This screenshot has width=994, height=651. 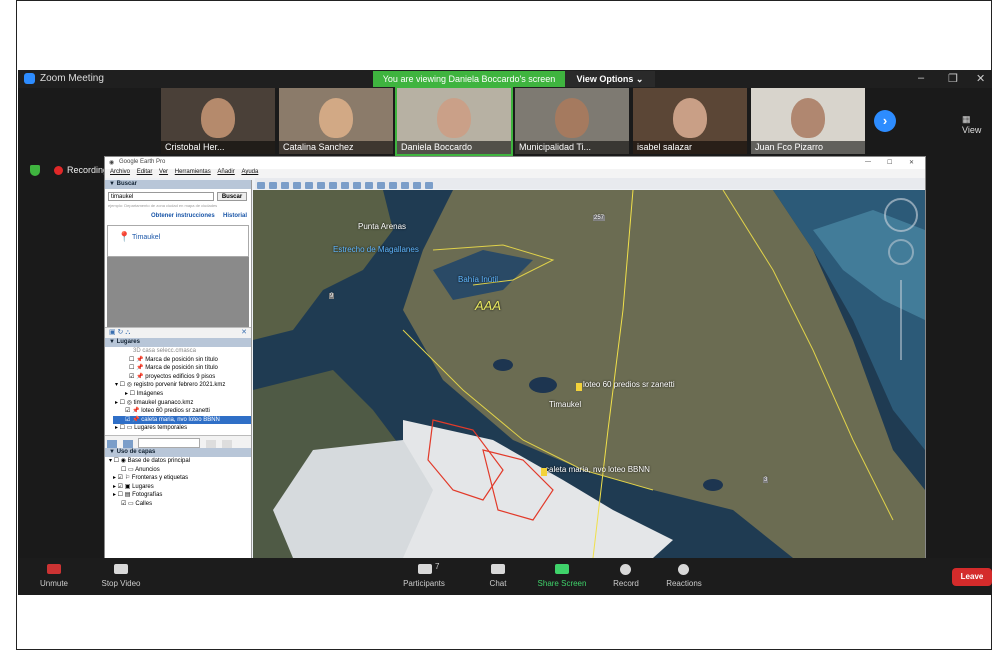 I want to click on earth-icon, so click(x=429, y=185).